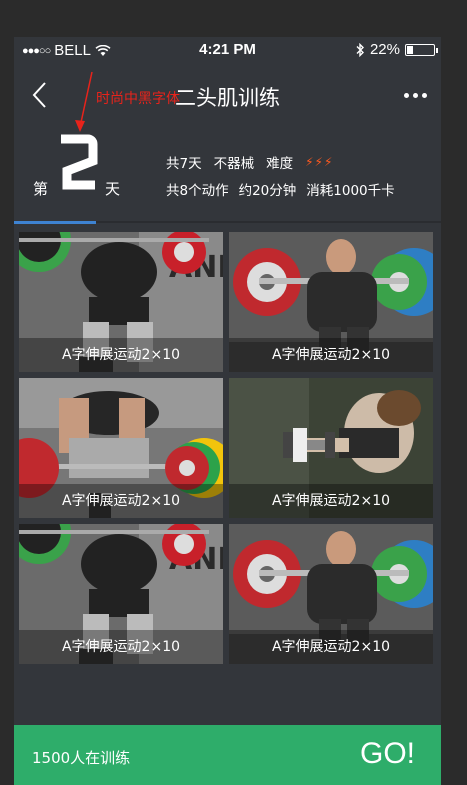 The width and height of the screenshot is (467, 785). What do you see at coordinates (184, 164) in the screenshot?
I see `total-days: 共7天` at bounding box center [184, 164].